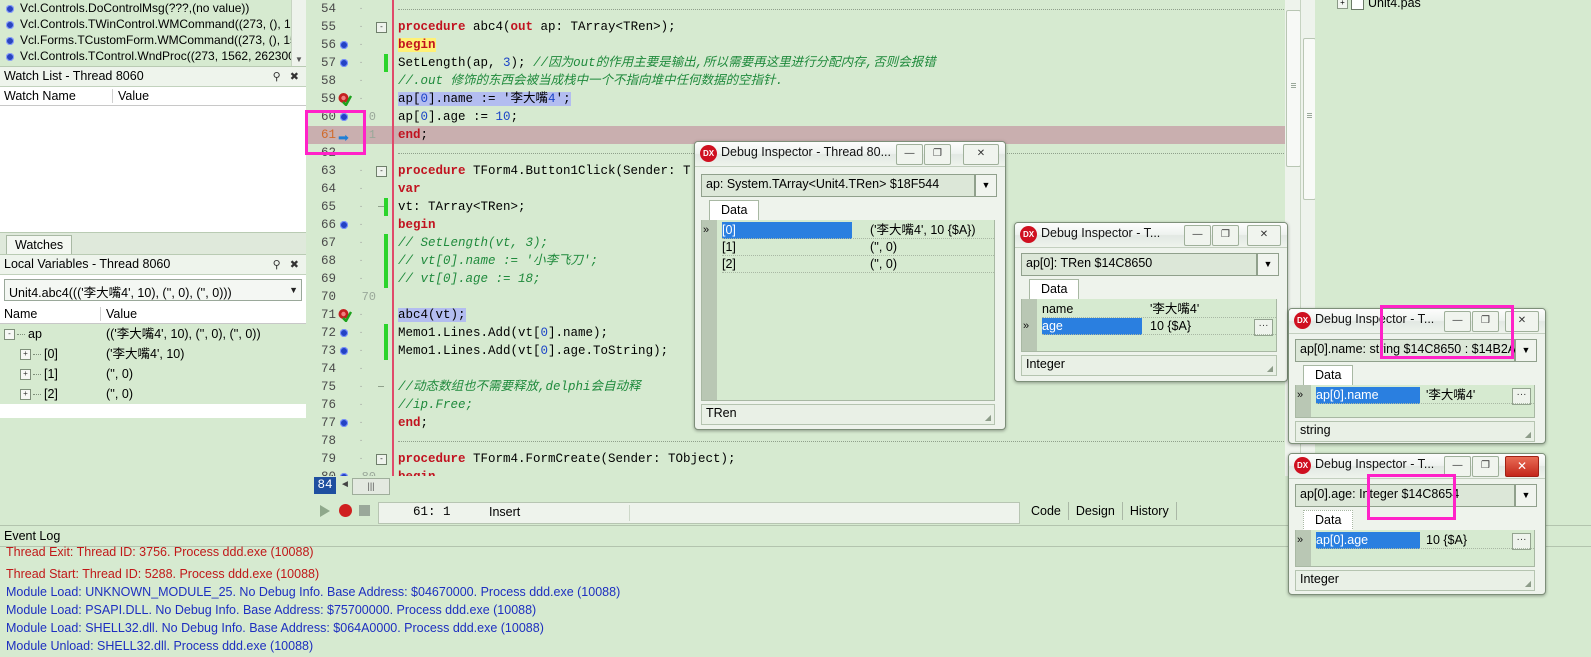  Describe the element at coordinates (20, 314) in the screenshot. I see `column-header-name: Name` at that location.